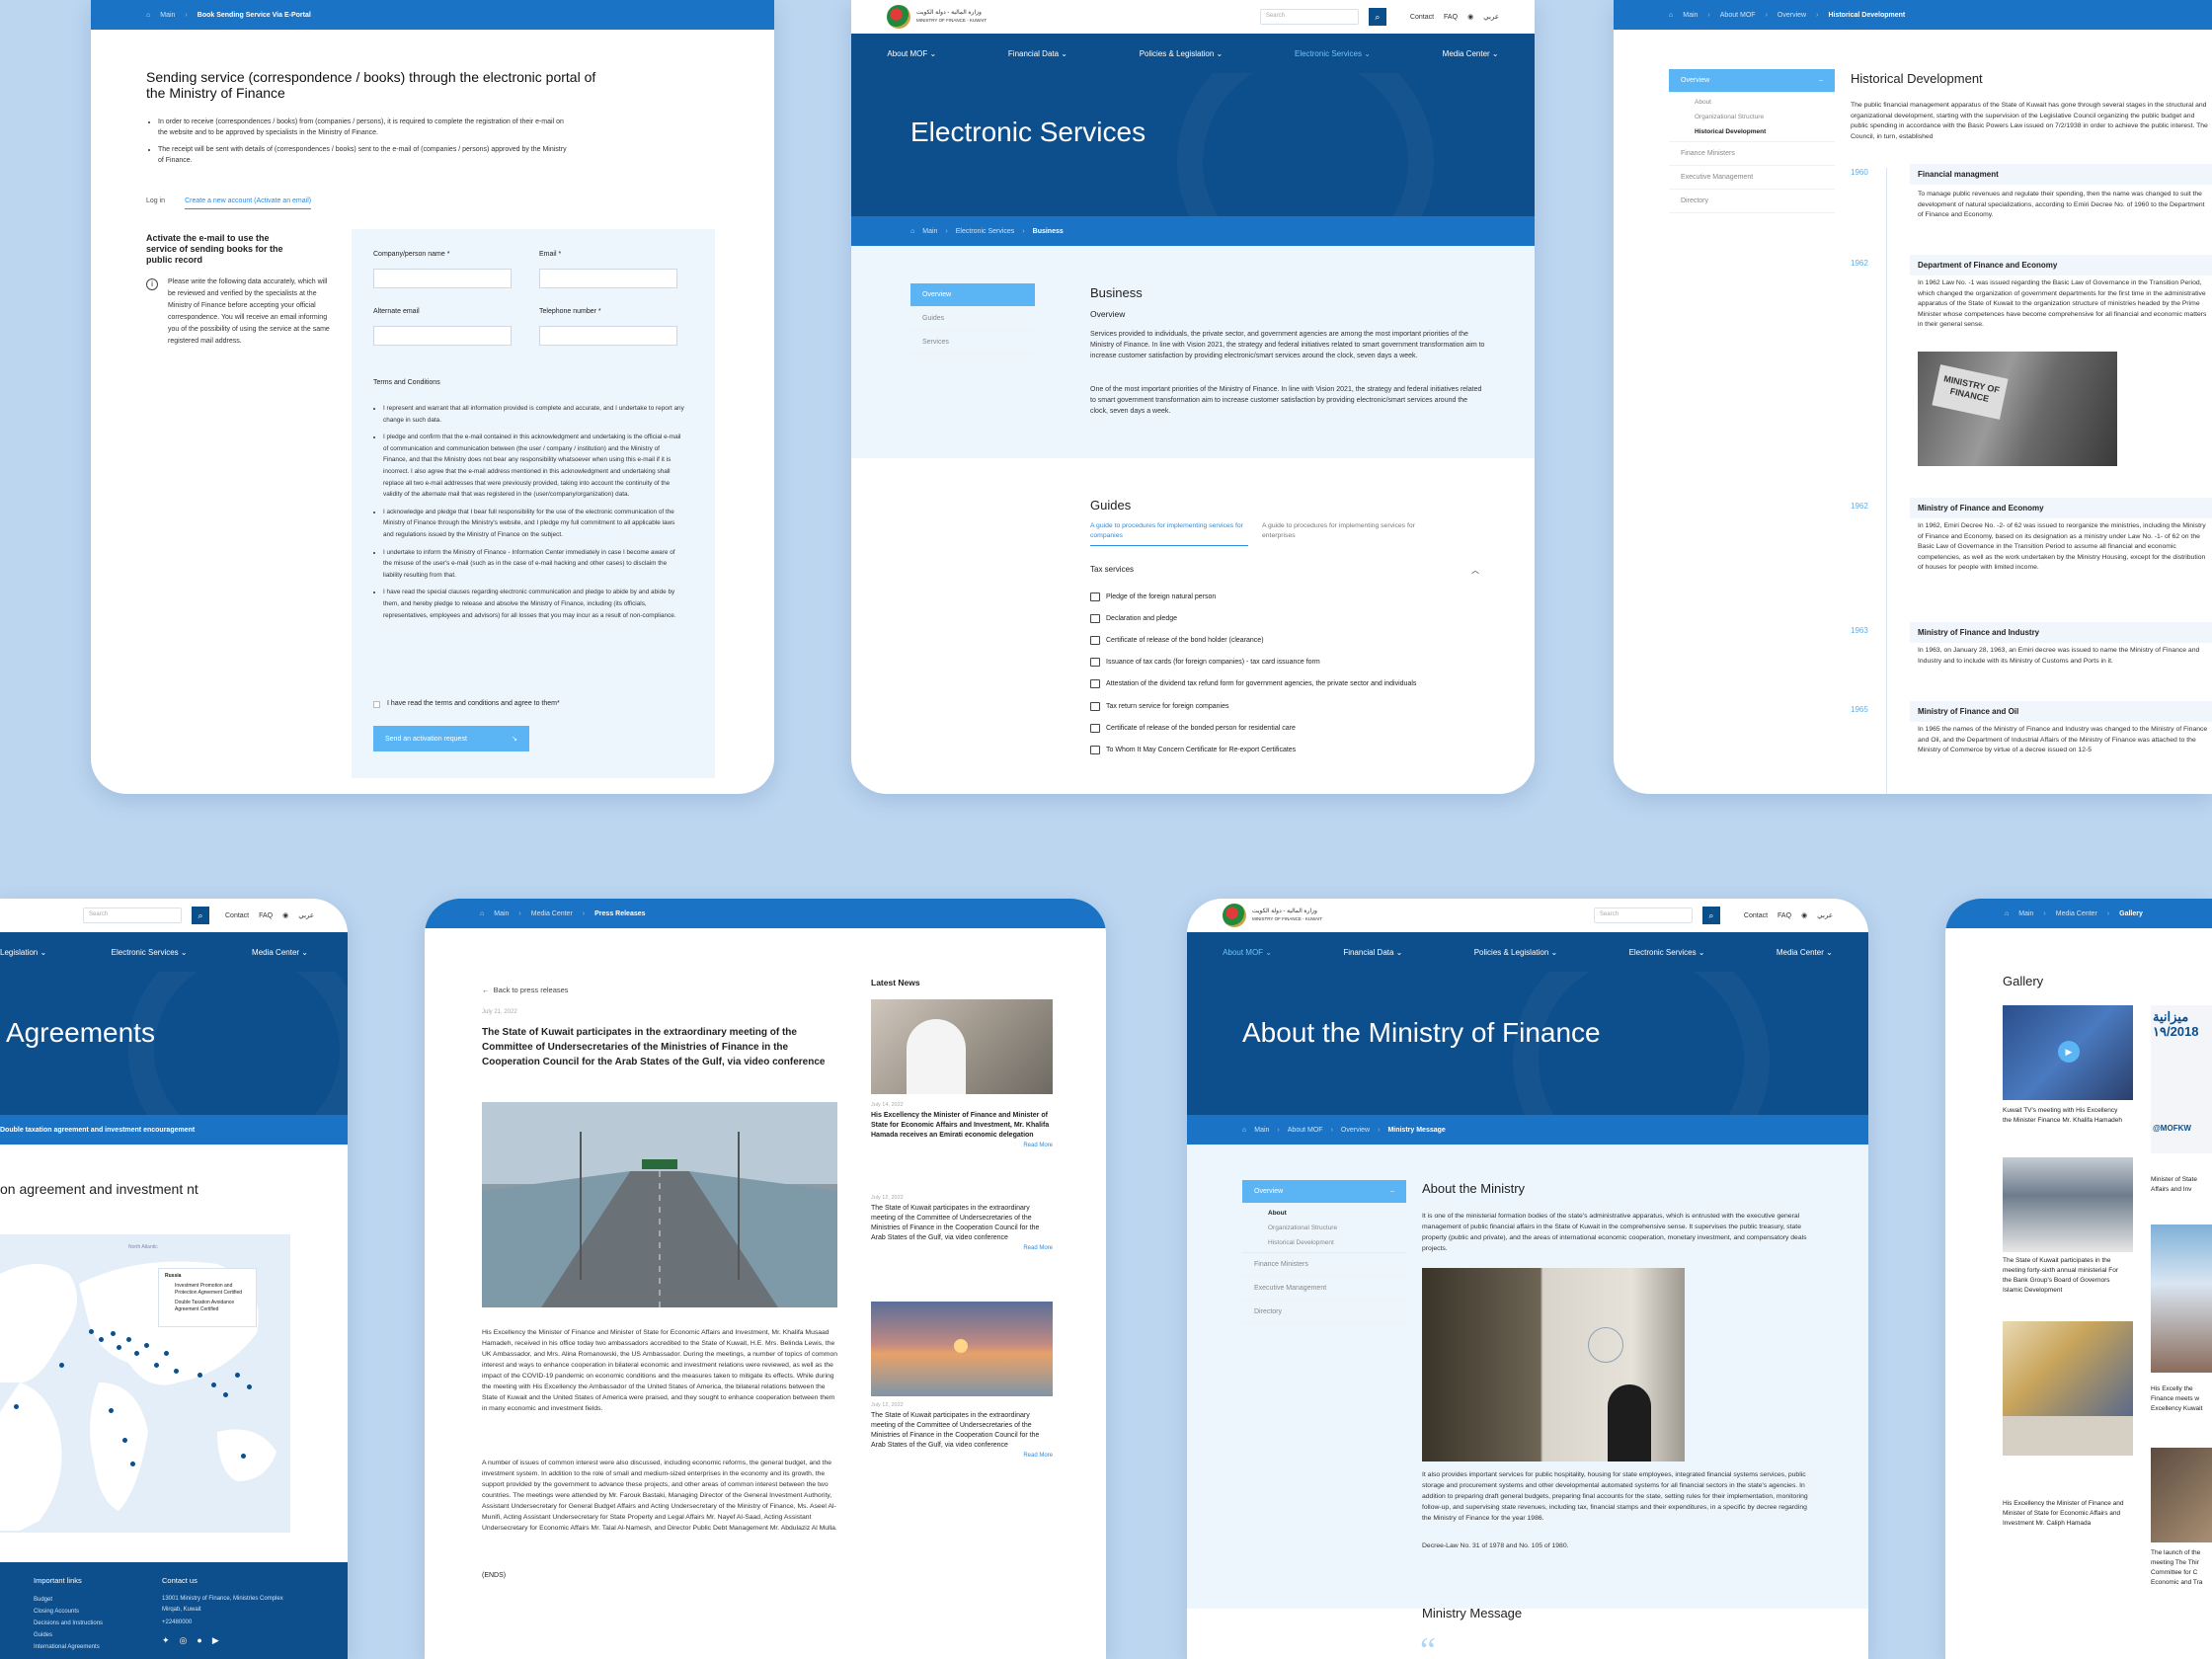  I want to click on footer-link: Decisions and Instructions, so click(68, 1624).